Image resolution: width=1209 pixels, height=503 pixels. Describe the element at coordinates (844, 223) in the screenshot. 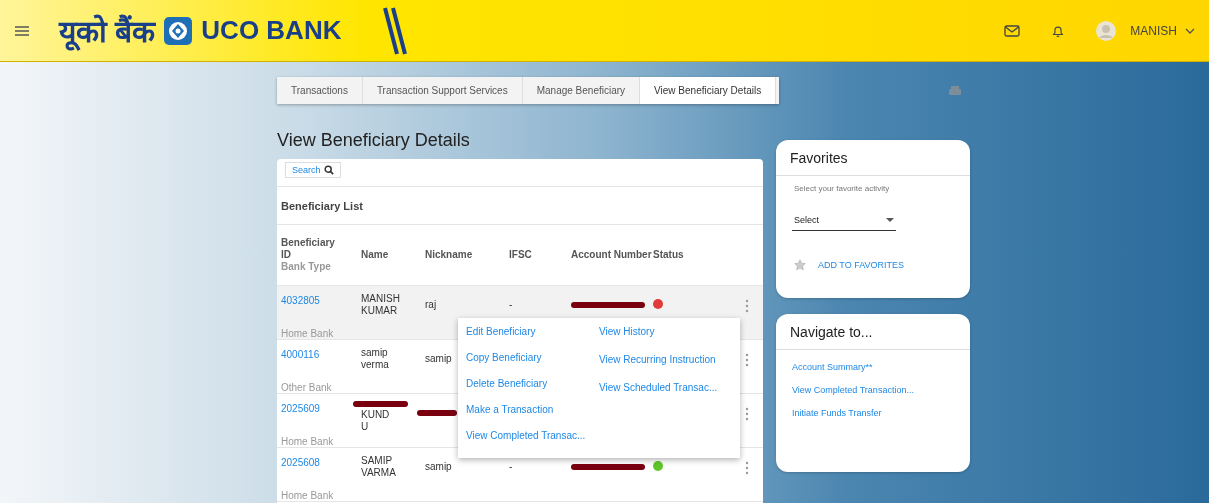

I see `activity-select: Select` at that location.